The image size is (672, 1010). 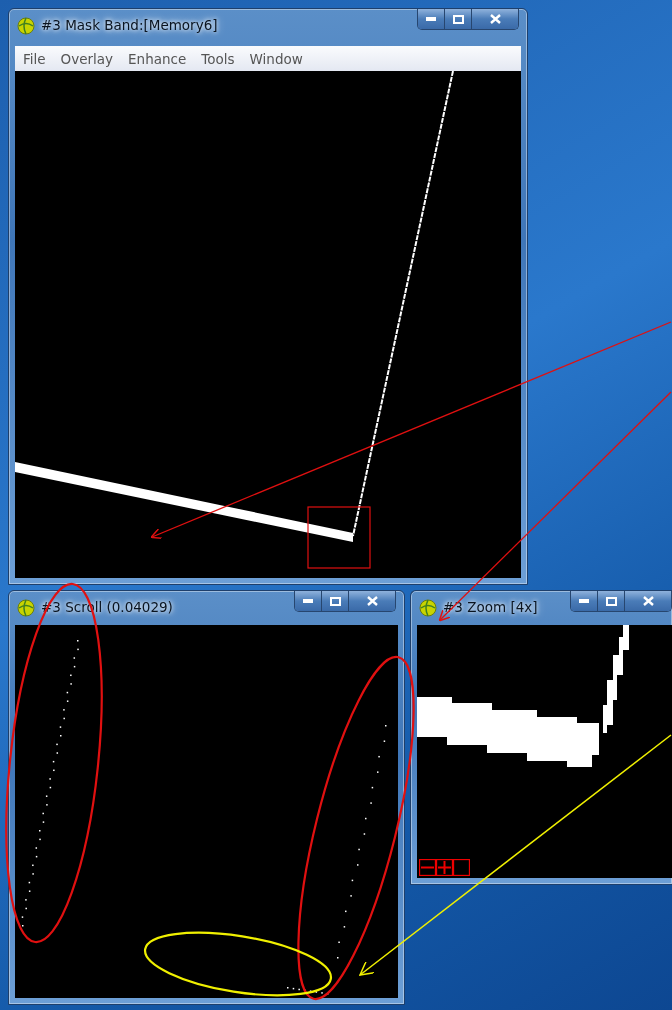 What do you see at coordinates (339, 537) in the screenshot?
I see `highlight-rectangle` at bounding box center [339, 537].